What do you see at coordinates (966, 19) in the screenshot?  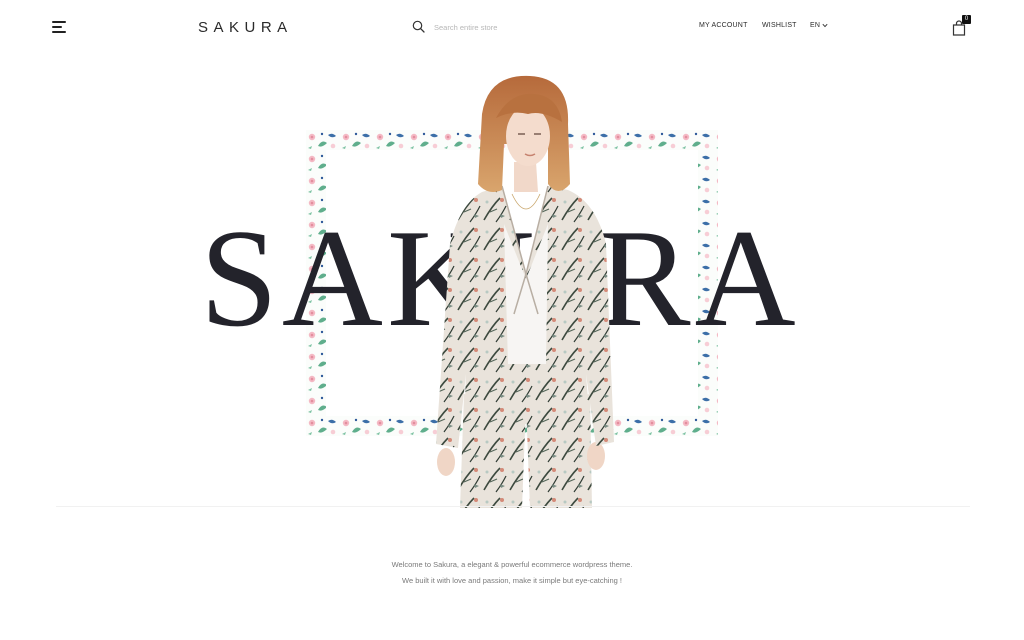 I see `cart-count-badge: 0` at bounding box center [966, 19].